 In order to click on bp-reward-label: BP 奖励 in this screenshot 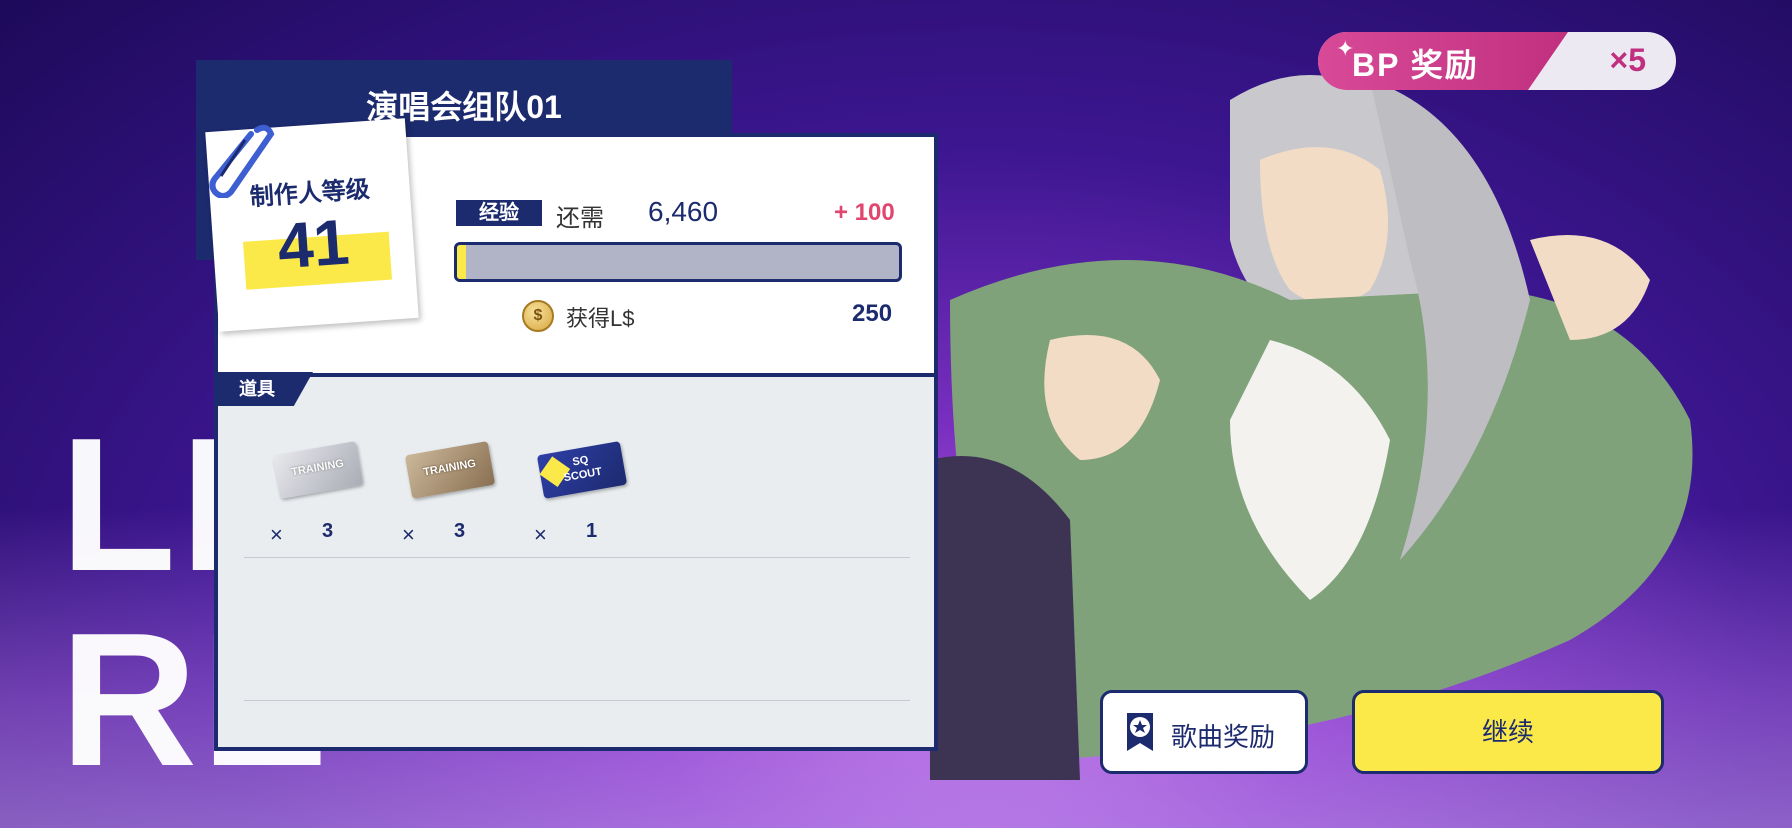, I will do `click(1415, 65)`.